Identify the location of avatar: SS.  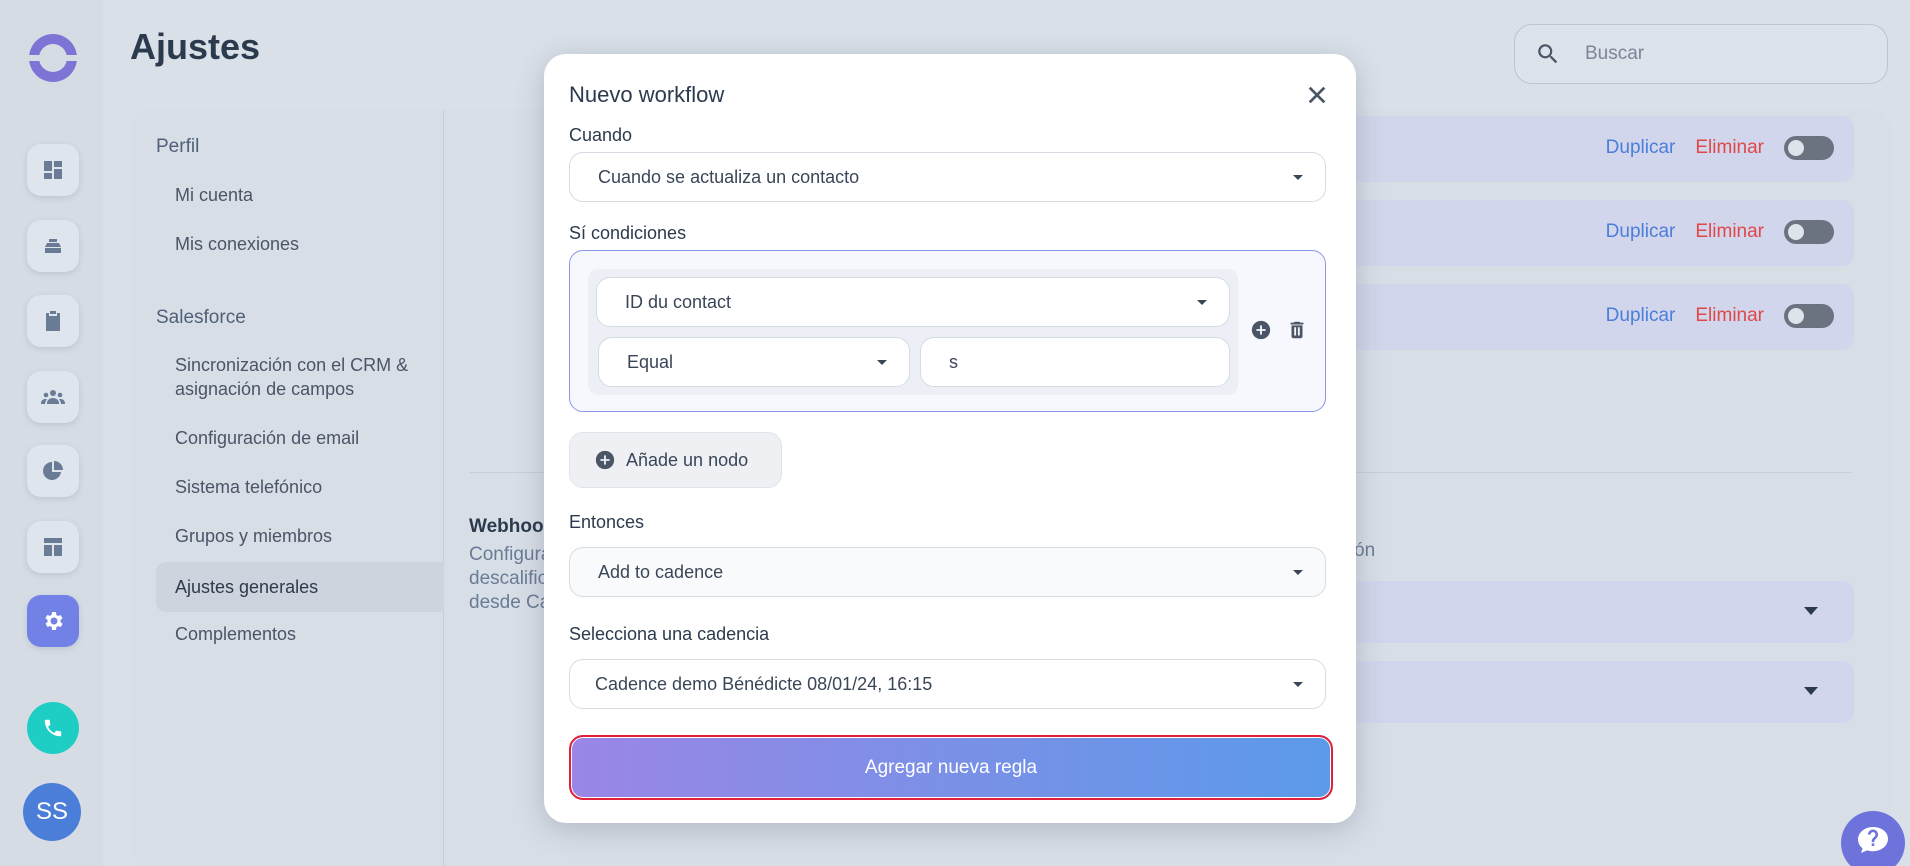
(52, 812).